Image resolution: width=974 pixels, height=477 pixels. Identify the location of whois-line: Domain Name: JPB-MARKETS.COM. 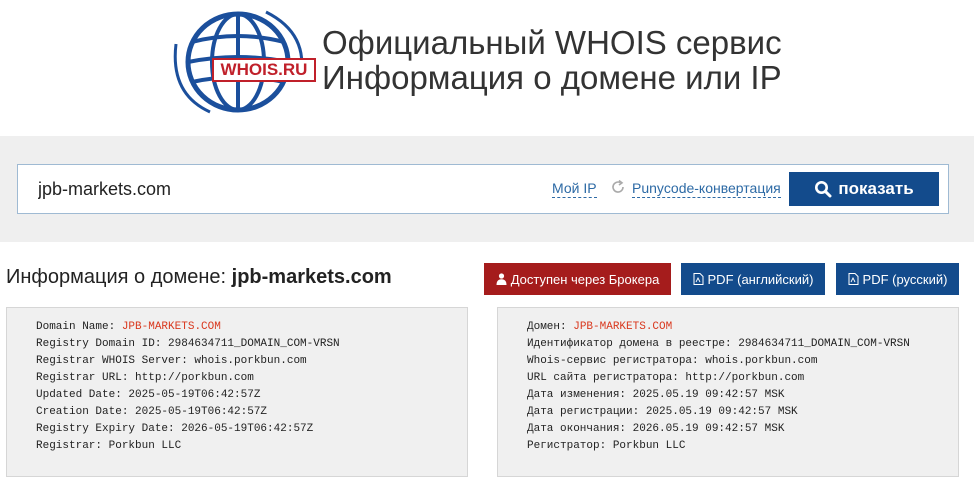
(251, 327).